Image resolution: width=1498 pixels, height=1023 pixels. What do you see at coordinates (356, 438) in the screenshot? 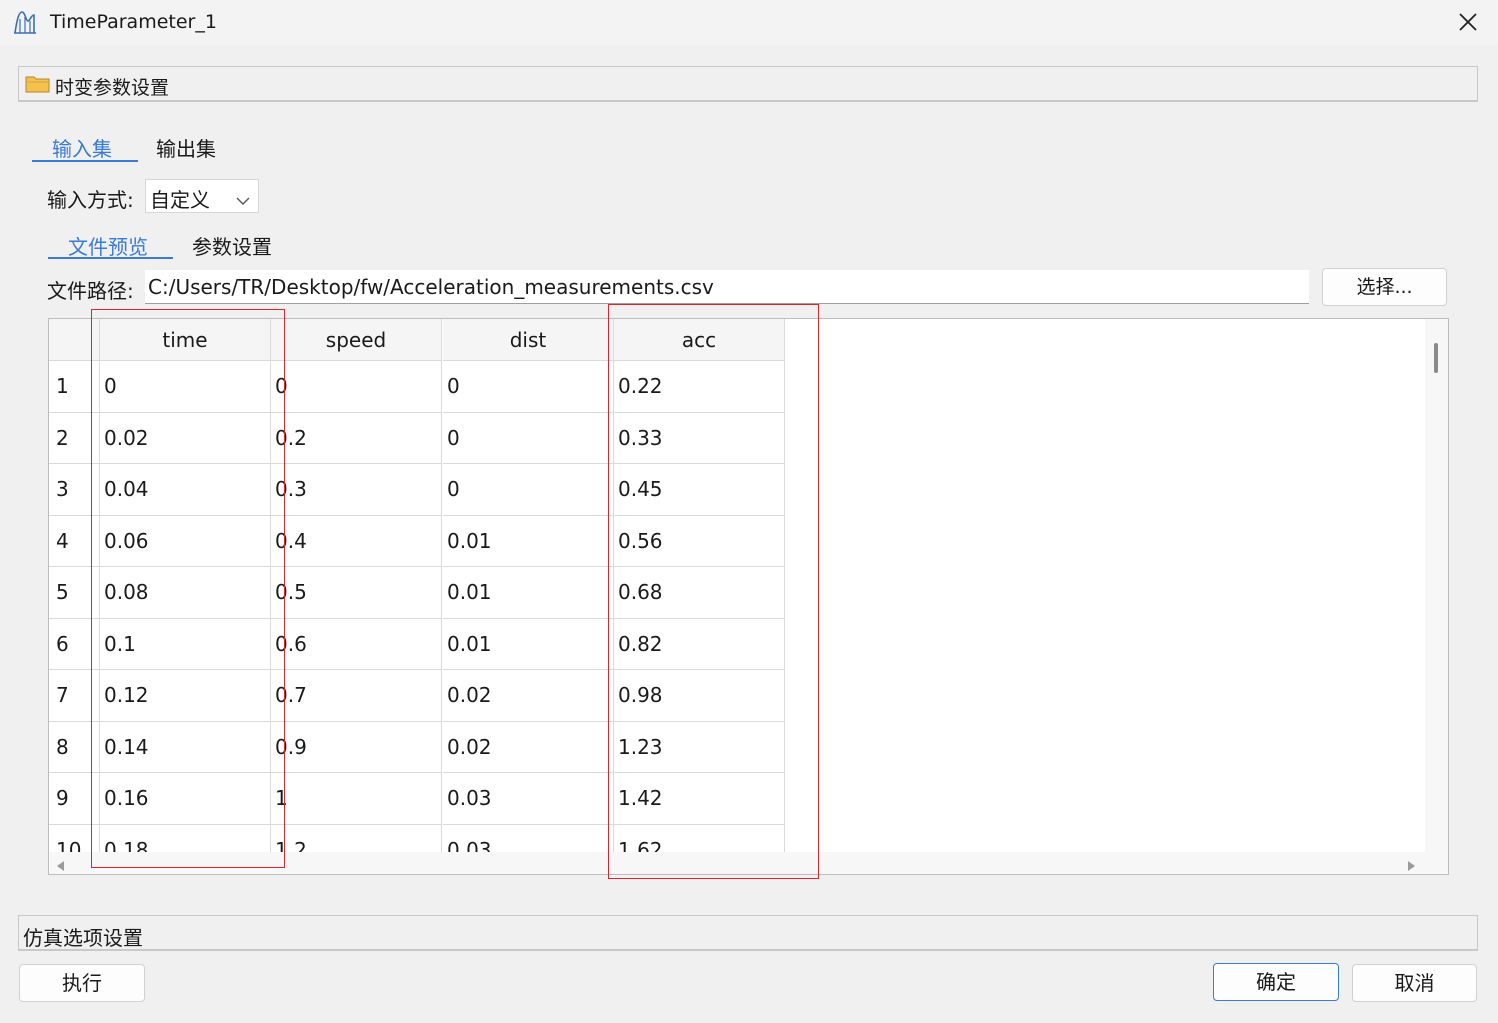
I see `table-cell-speed: 0.2` at bounding box center [356, 438].